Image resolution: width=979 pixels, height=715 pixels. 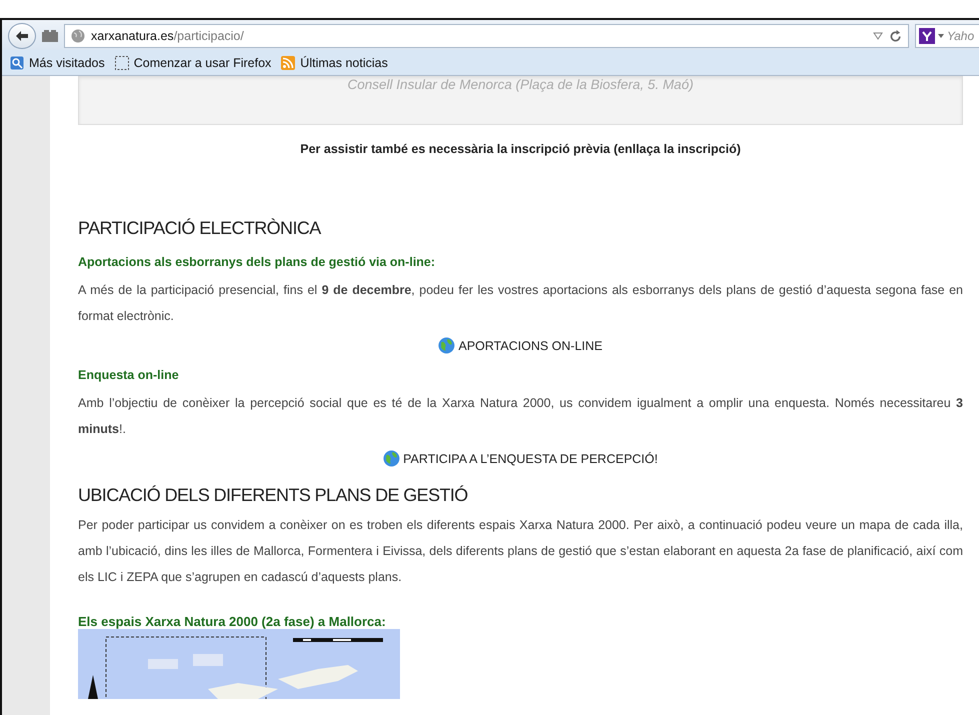 I want to click on search-engine-icon, so click(x=927, y=36).